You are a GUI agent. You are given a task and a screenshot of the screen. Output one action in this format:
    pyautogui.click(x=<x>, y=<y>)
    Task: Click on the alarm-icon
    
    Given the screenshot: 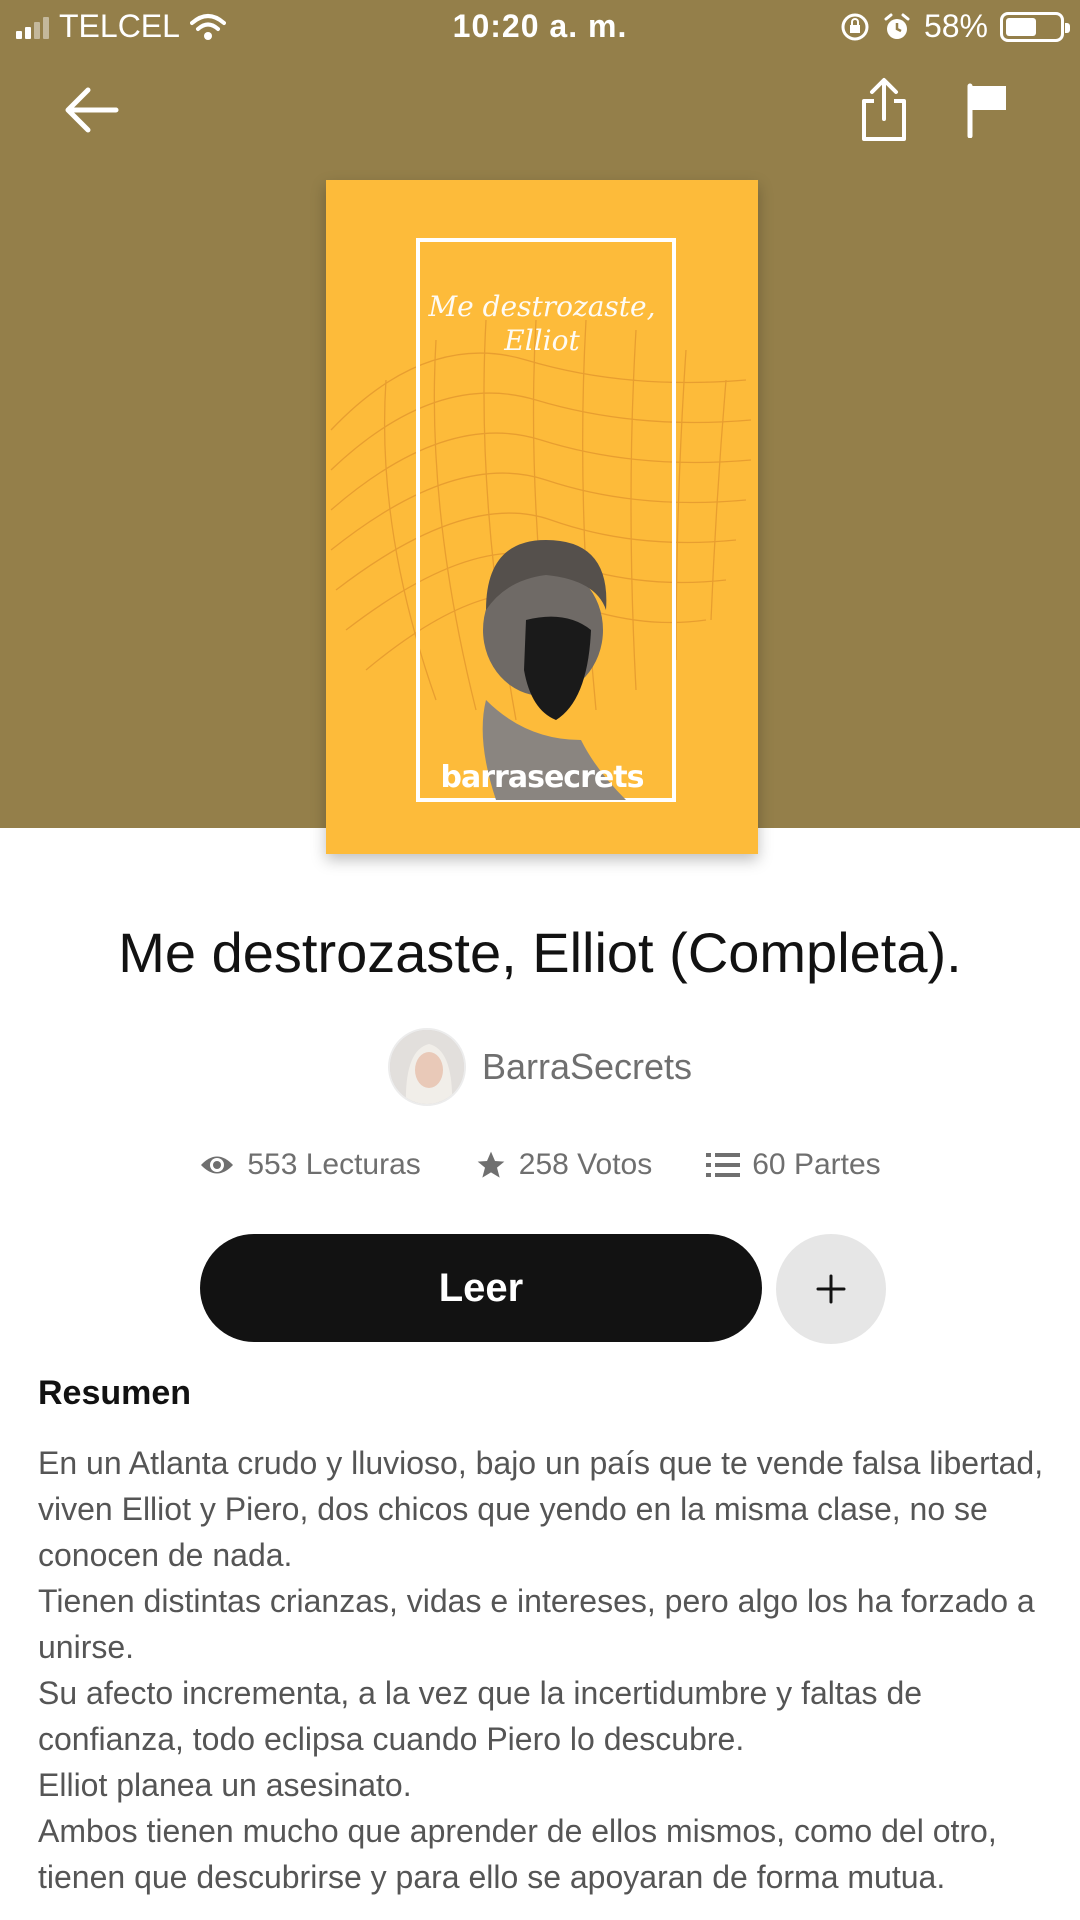 What is the action you would take?
    pyautogui.click(x=897, y=26)
    